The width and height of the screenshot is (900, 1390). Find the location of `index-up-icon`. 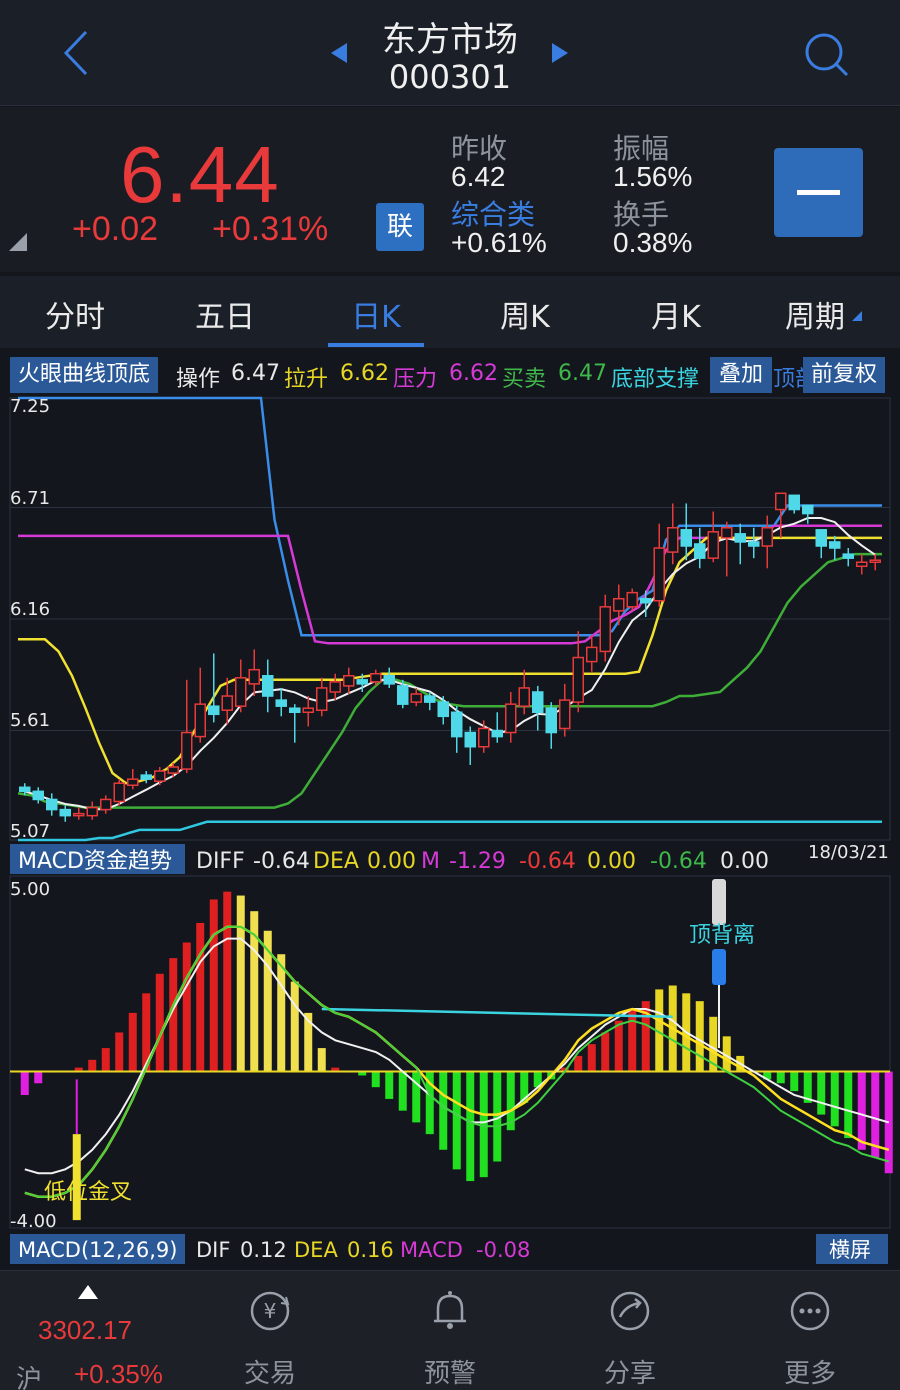

index-up-icon is located at coordinates (88, 1292).